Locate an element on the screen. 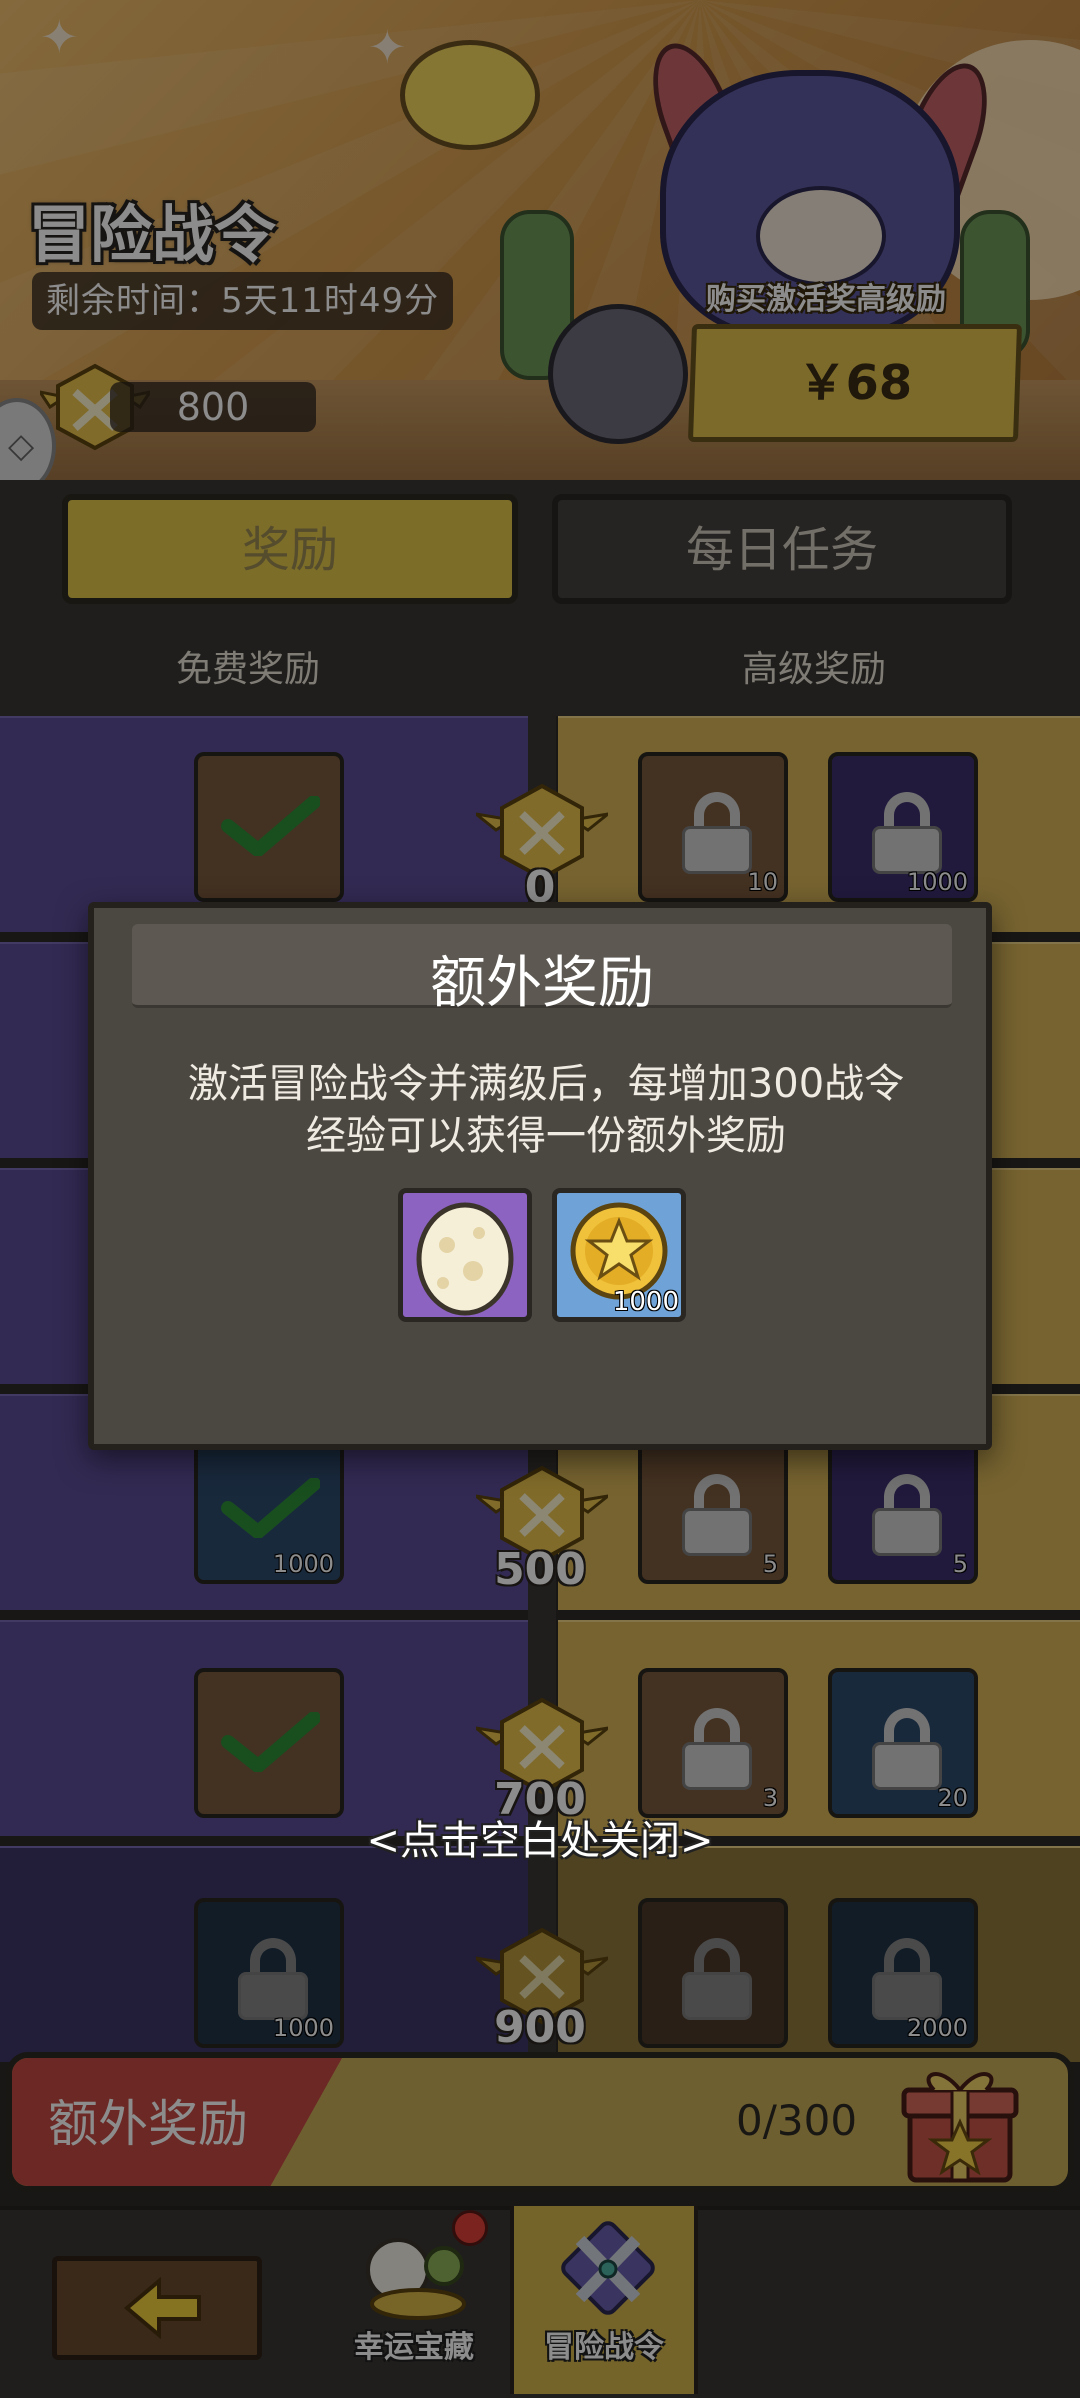 This screenshot has width=1080, height=2398. close-hint: <点击空白处关闭> is located at coordinates (540, 1841).